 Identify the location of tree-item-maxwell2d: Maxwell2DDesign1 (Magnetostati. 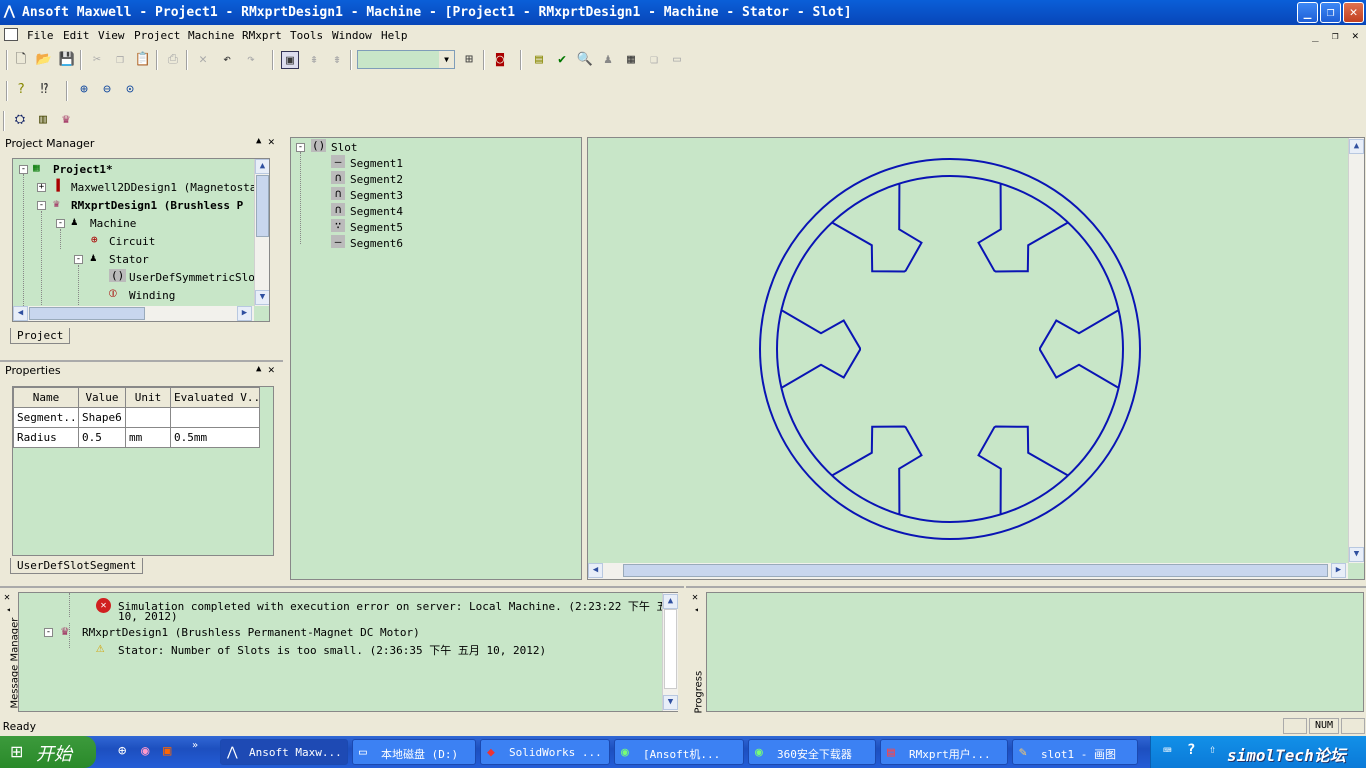
(170, 187).